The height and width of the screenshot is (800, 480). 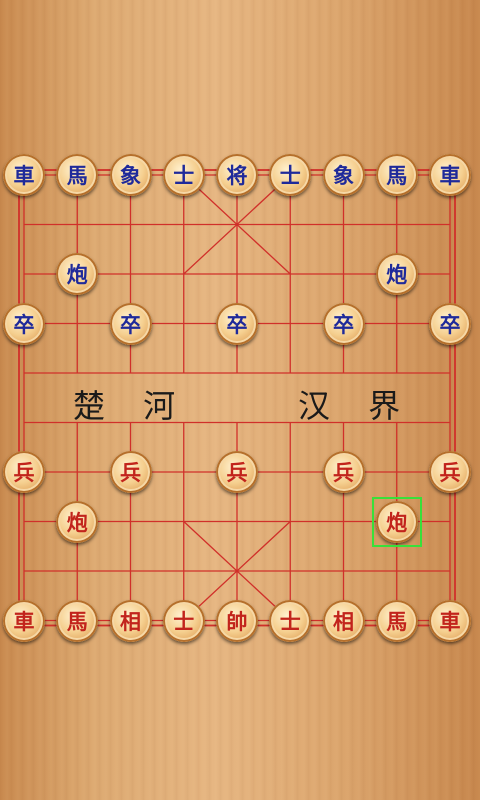 I want to click on piece-b-general: 将, so click(x=237, y=175).